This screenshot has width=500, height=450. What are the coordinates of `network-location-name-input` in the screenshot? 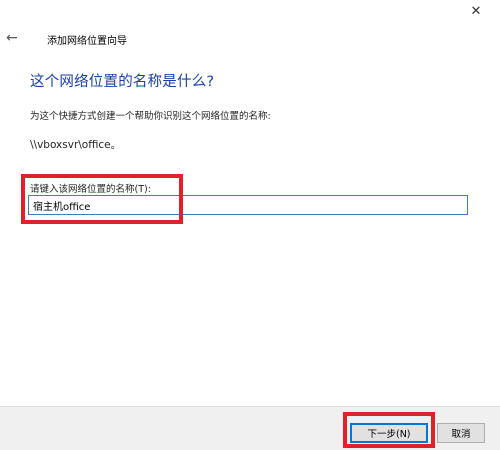 It's located at (248, 205).